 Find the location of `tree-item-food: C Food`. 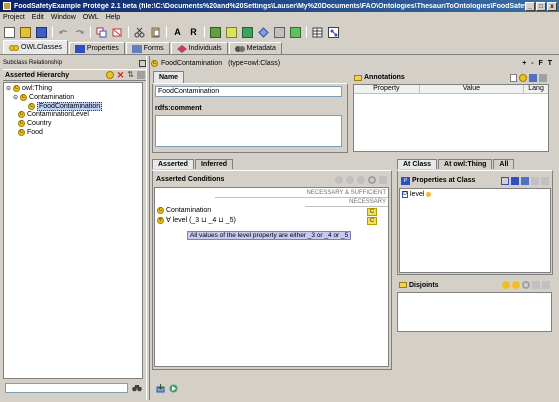

tree-item-food: C Food is located at coordinates (30, 132).